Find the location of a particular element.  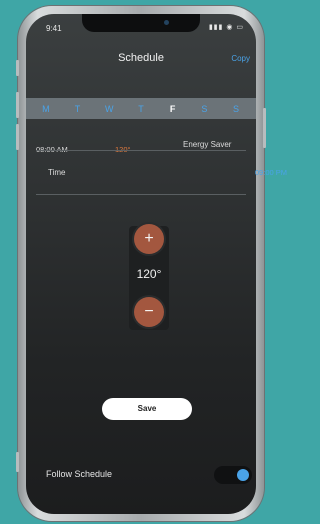

schedule-mode: Energy Saver is located at coordinates (208, 145).